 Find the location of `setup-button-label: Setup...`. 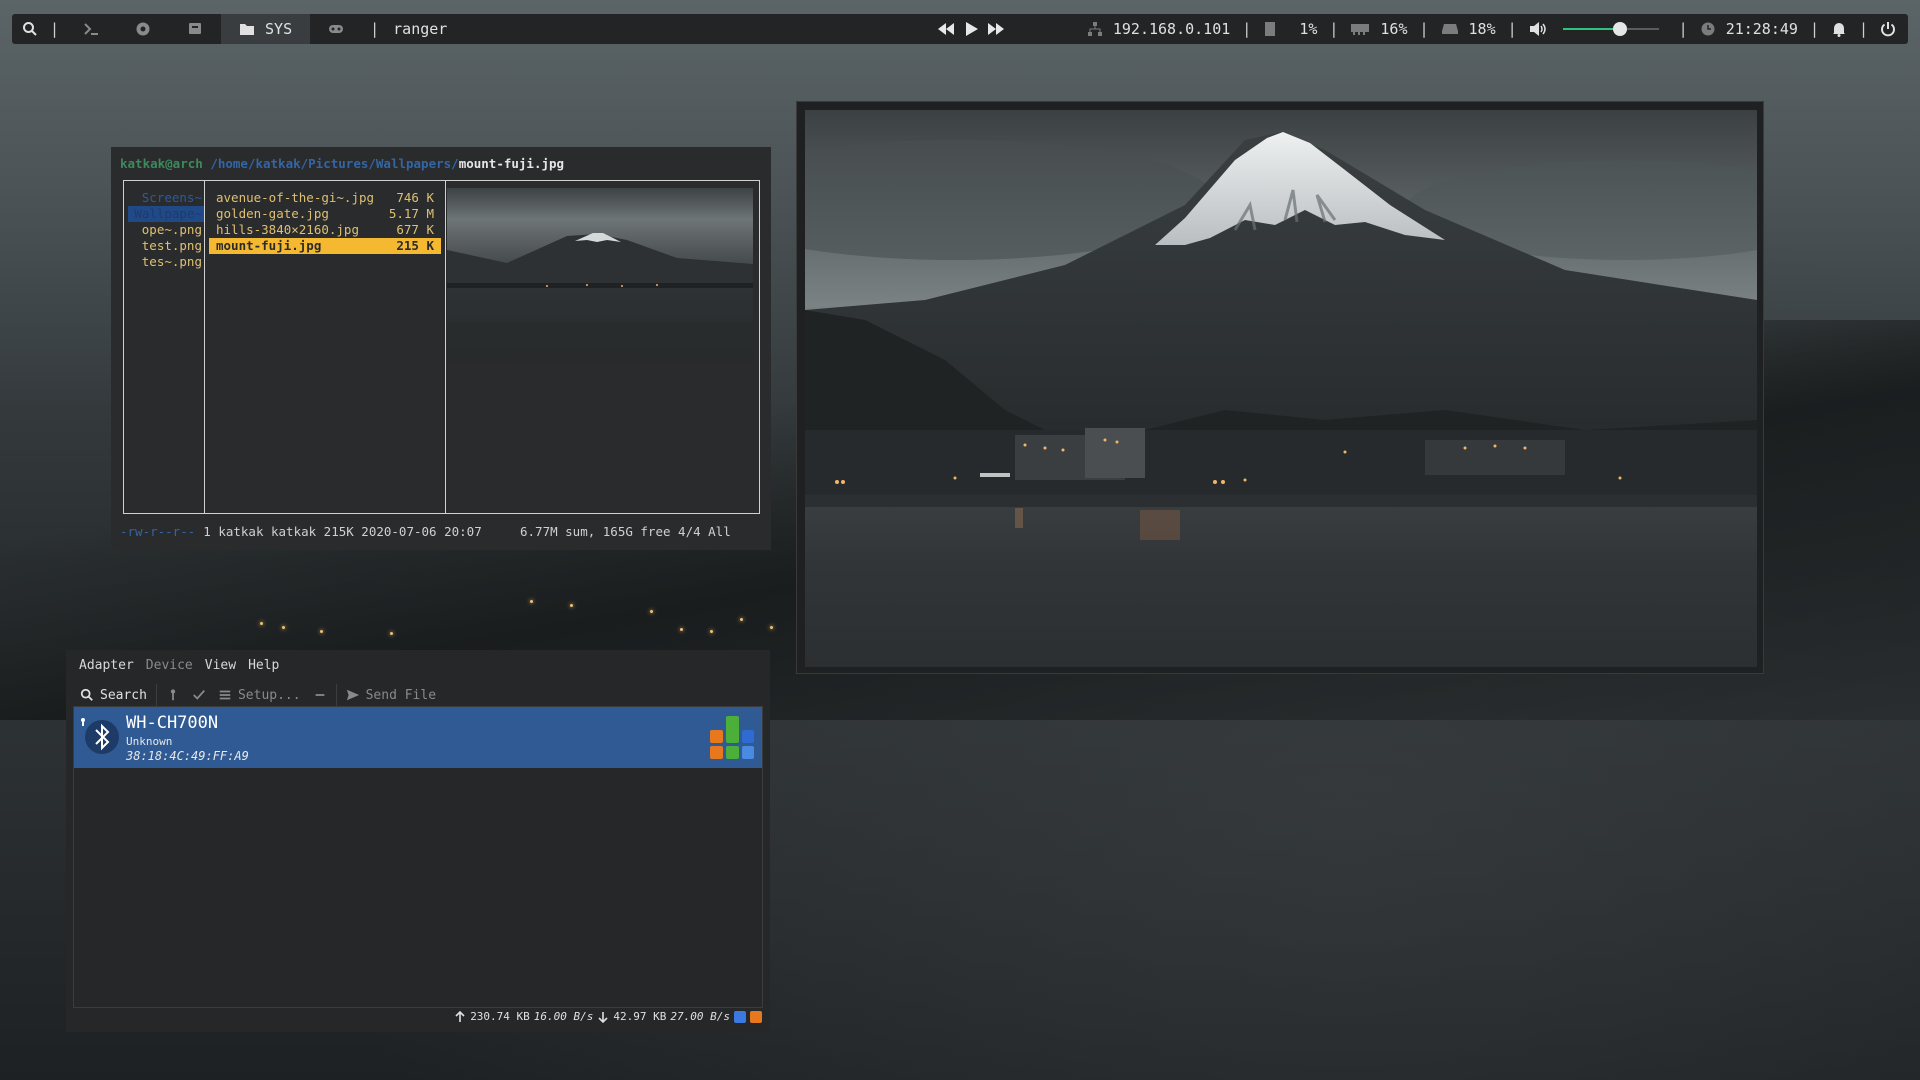

setup-button-label: Setup... is located at coordinates (269, 695).